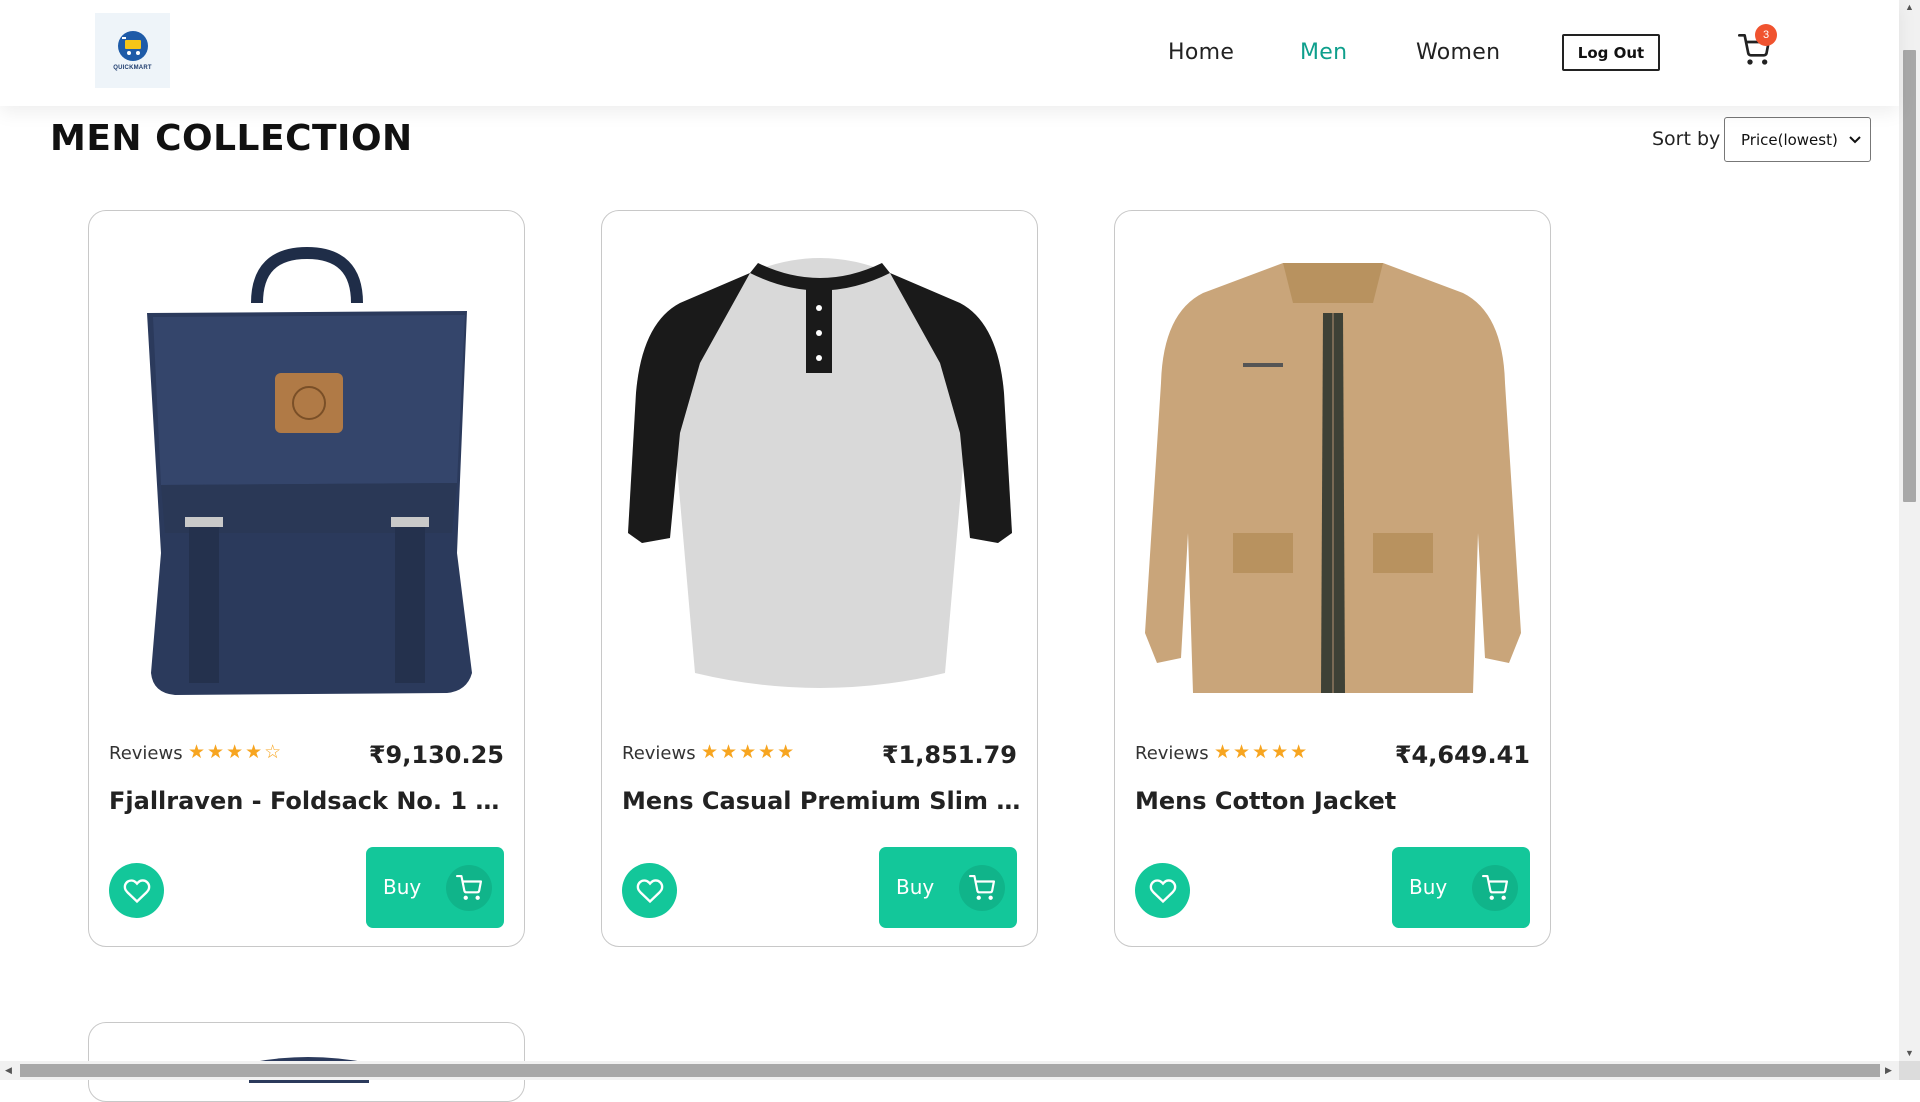  Describe the element at coordinates (1789, 139) in the screenshot. I see `sort-selected-value: Price(lowest)` at that location.